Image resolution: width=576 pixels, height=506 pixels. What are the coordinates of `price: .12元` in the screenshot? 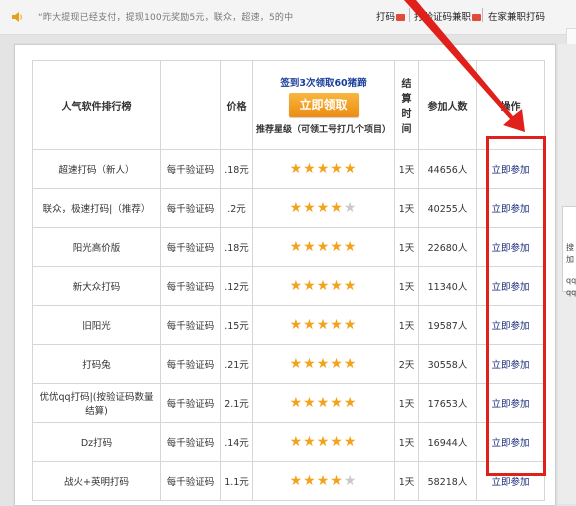 It's located at (236, 287).